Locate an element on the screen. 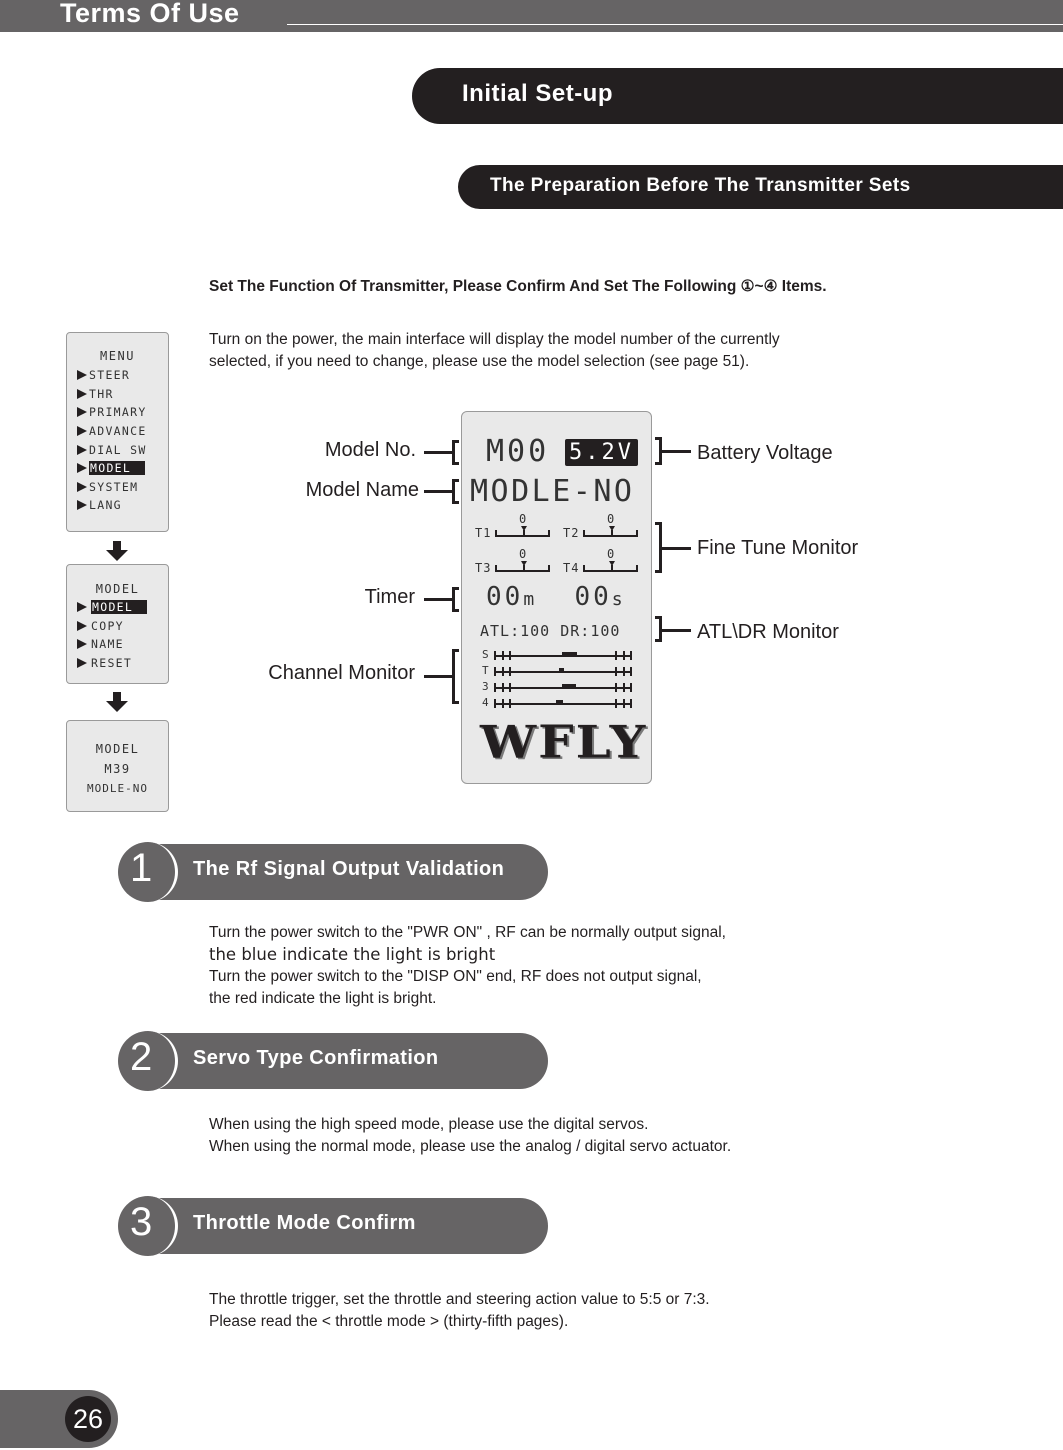 The height and width of the screenshot is (1450, 1063). atl-dr-readout: ATL:100 DR:100 is located at coordinates (550, 631).